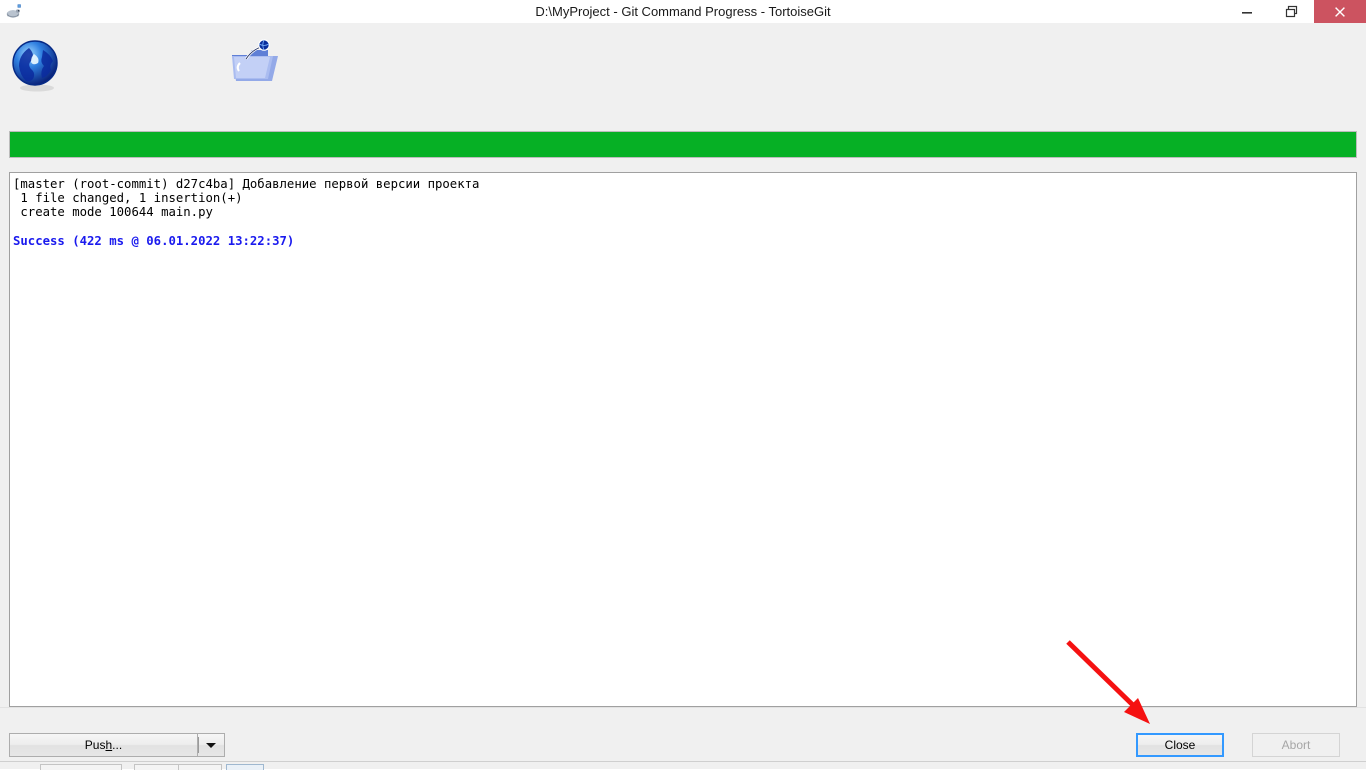  Describe the element at coordinates (95, 745) in the screenshot. I see `push-button-label-before: Pus` at that location.